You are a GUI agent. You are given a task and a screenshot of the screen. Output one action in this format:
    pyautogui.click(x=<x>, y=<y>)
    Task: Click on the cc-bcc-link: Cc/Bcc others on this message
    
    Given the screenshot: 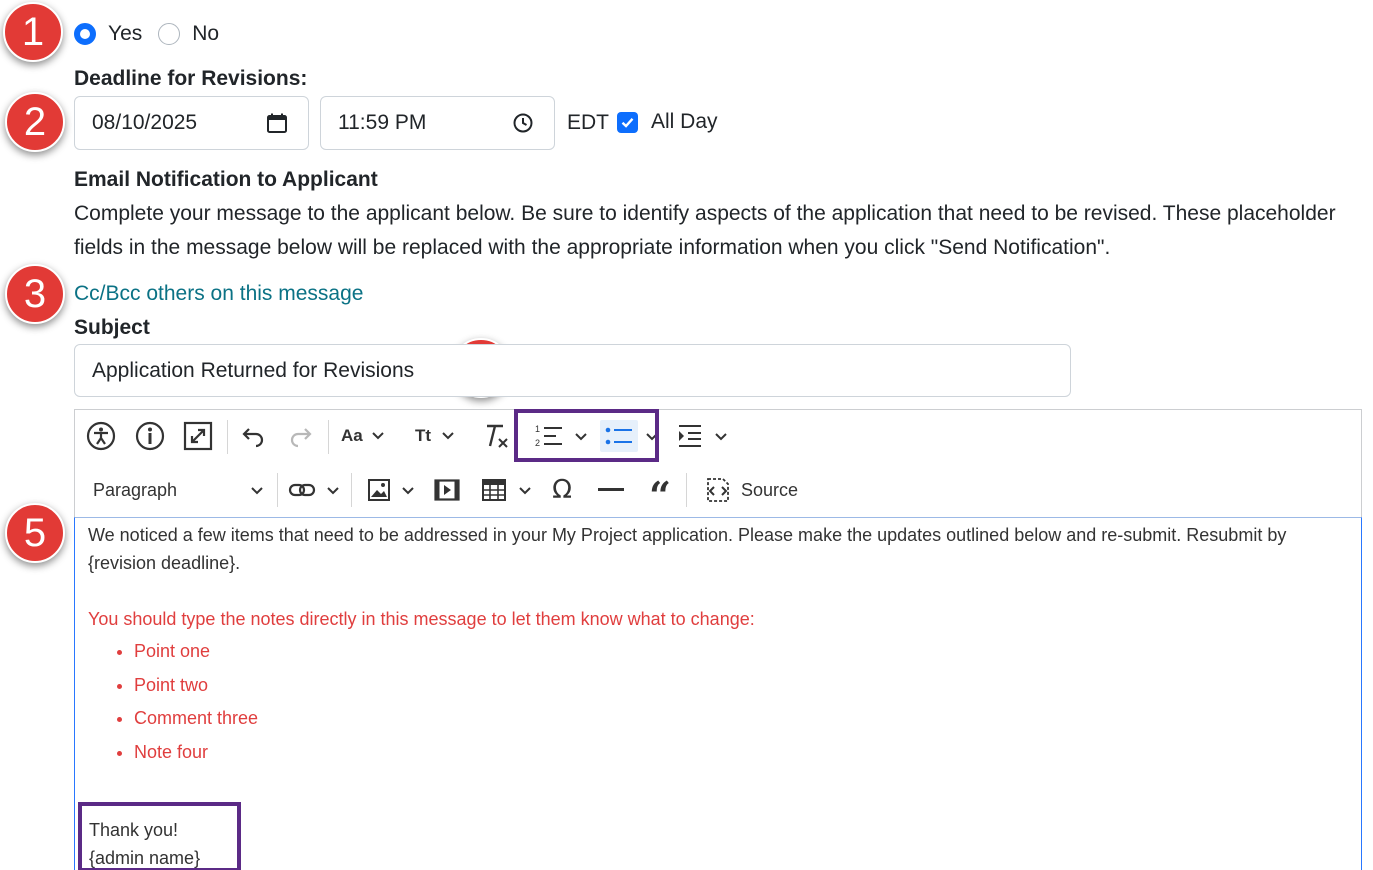 What is the action you would take?
    pyautogui.click(x=218, y=294)
    